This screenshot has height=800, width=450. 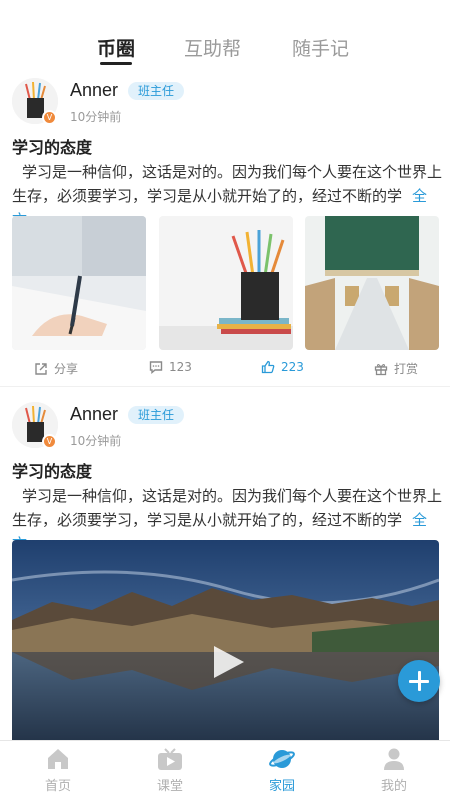 What do you see at coordinates (292, 367) in the screenshot?
I see `like-count: 223` at bounding box center [292, 367].